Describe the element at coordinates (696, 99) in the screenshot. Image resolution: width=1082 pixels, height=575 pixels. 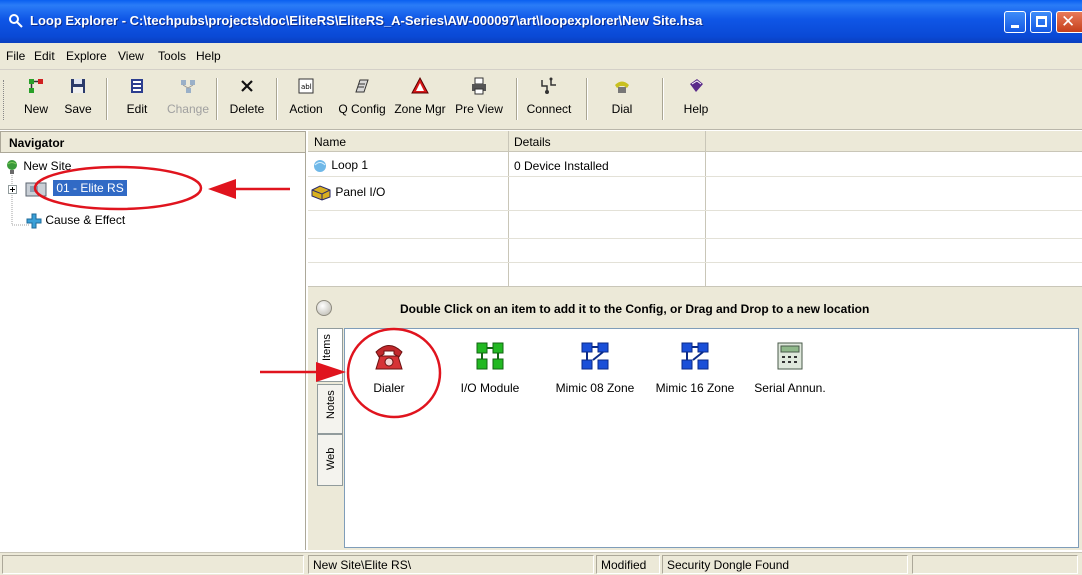
I see `help-button: Help` at that location.